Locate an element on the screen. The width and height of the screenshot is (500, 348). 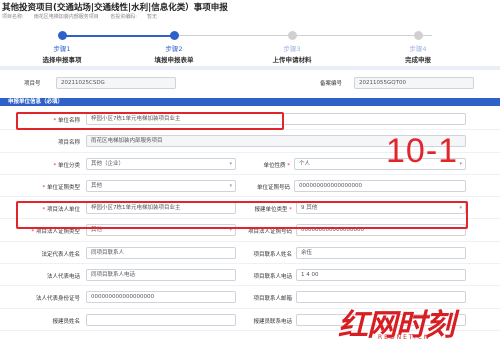
reporter-phone-label: 报建员联系电话 is located at coordinates (272, 321).